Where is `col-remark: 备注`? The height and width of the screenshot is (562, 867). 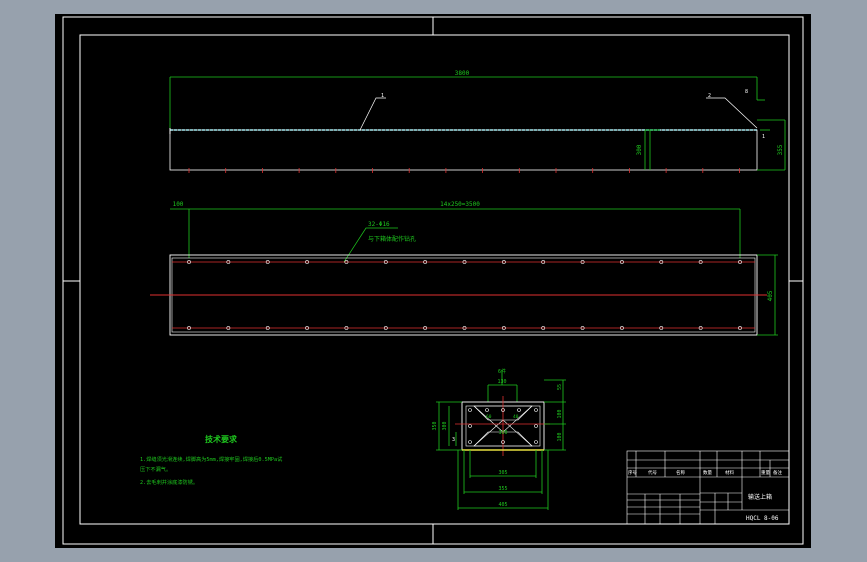
col-remark: 备注 is located at coordinates (777, 472).